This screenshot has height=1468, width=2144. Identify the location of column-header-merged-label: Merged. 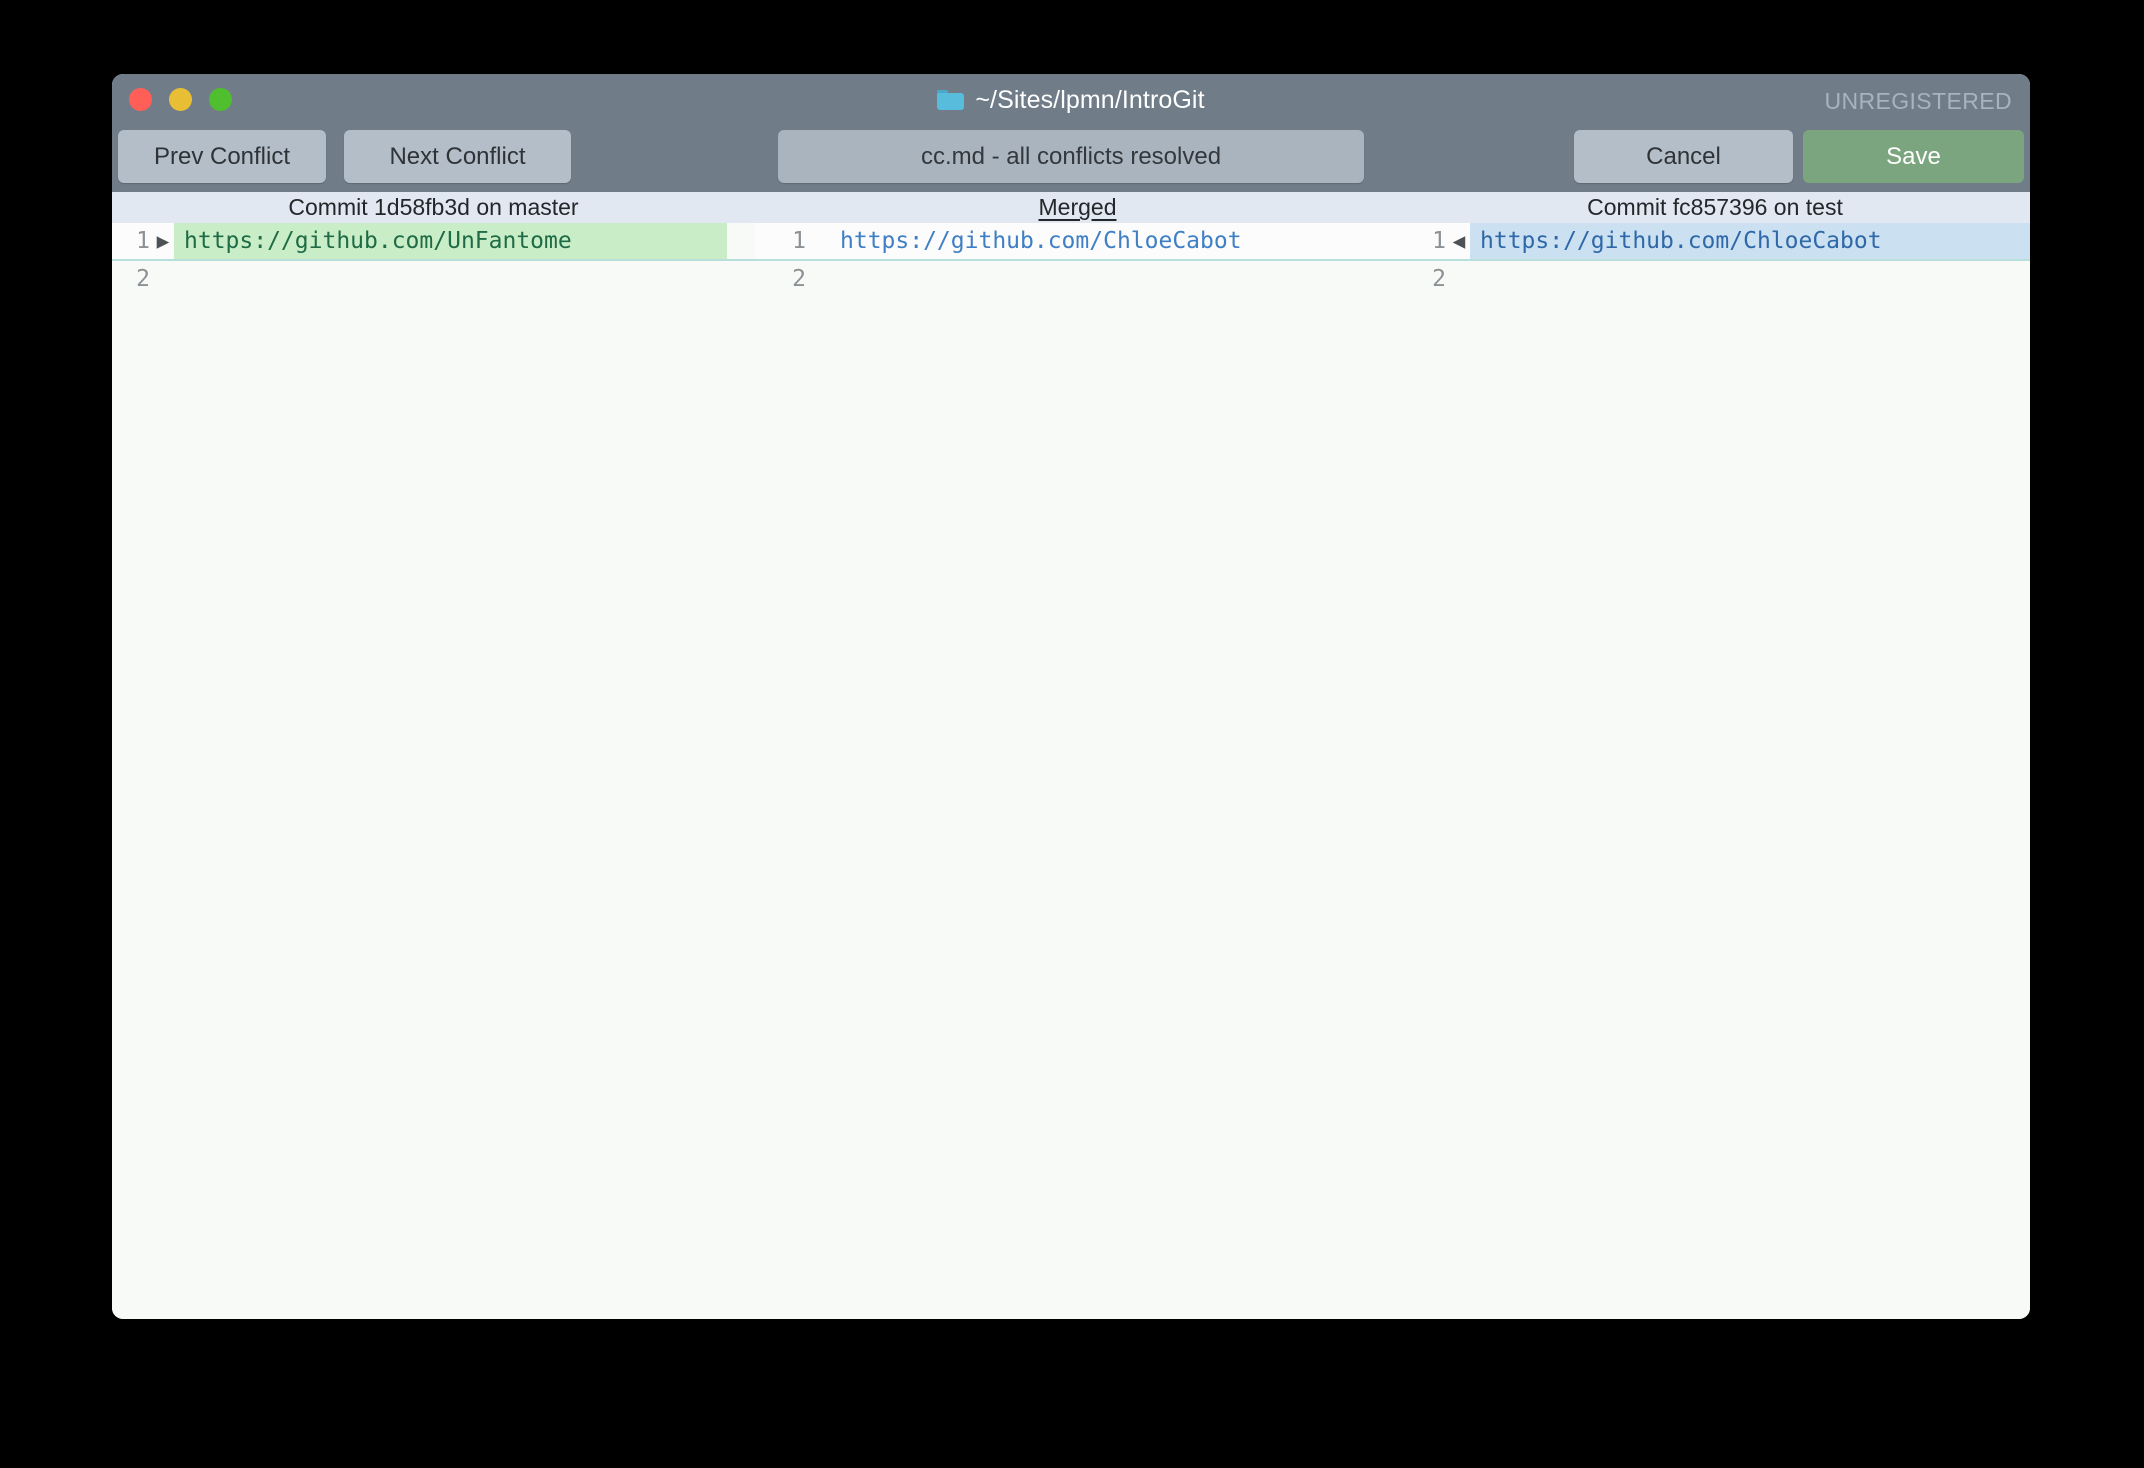
(1077, 207).